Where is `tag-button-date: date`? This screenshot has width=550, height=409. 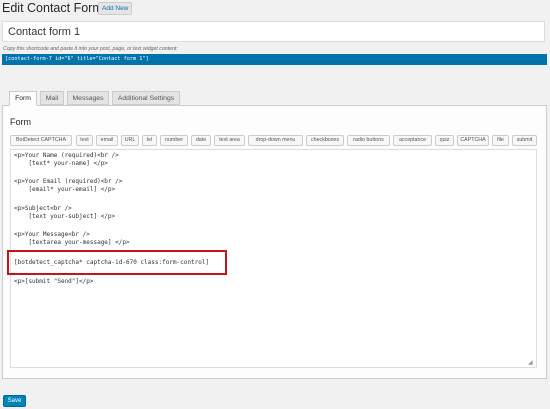 tag-button-date: date is located at coordinates (201, 140).